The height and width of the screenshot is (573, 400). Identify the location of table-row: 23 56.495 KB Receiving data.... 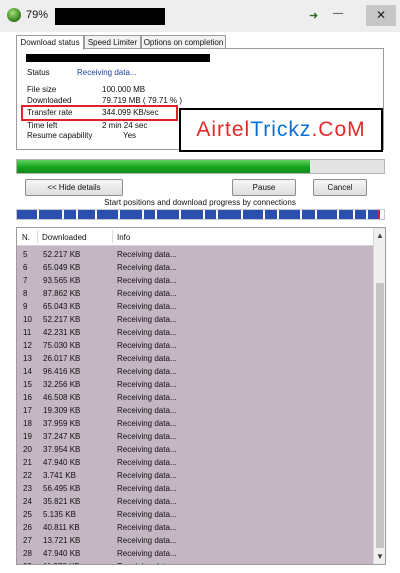
(195, 488).